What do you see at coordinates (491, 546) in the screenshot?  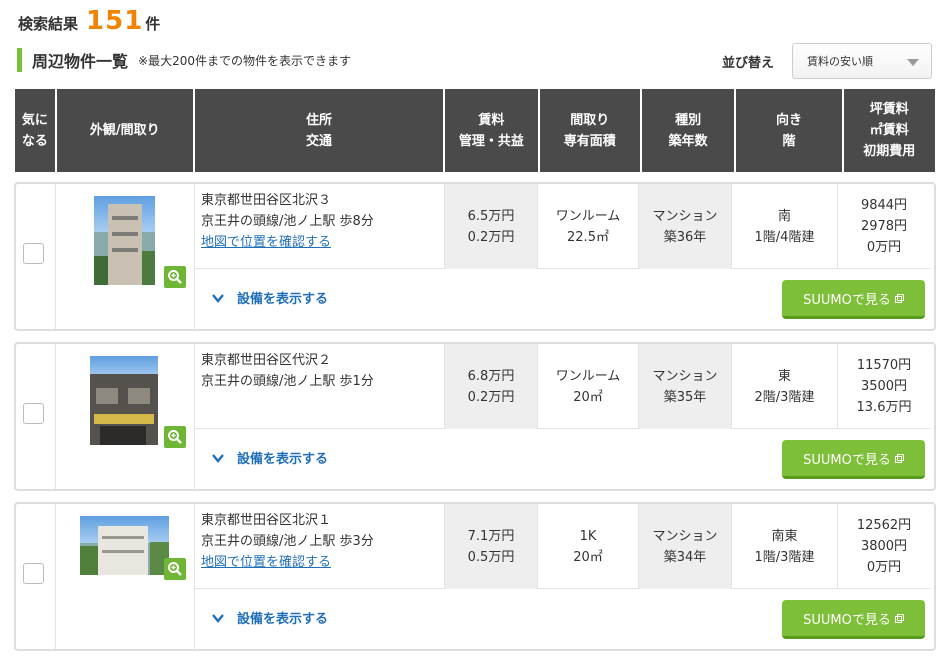 I see `rent-cell: 7.1万円 0.5万円` at bounding box center [491, 546].